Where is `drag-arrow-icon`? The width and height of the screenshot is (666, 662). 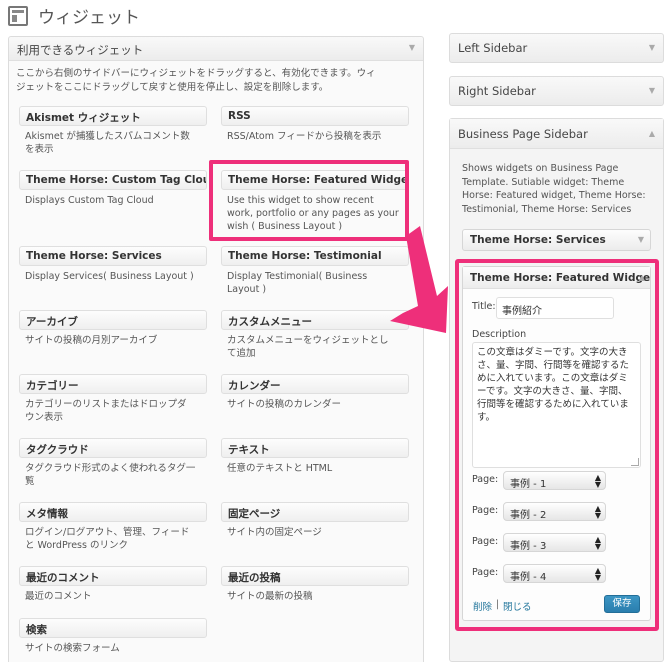
drag-arrow-icon is located at coordinates (419, 279).